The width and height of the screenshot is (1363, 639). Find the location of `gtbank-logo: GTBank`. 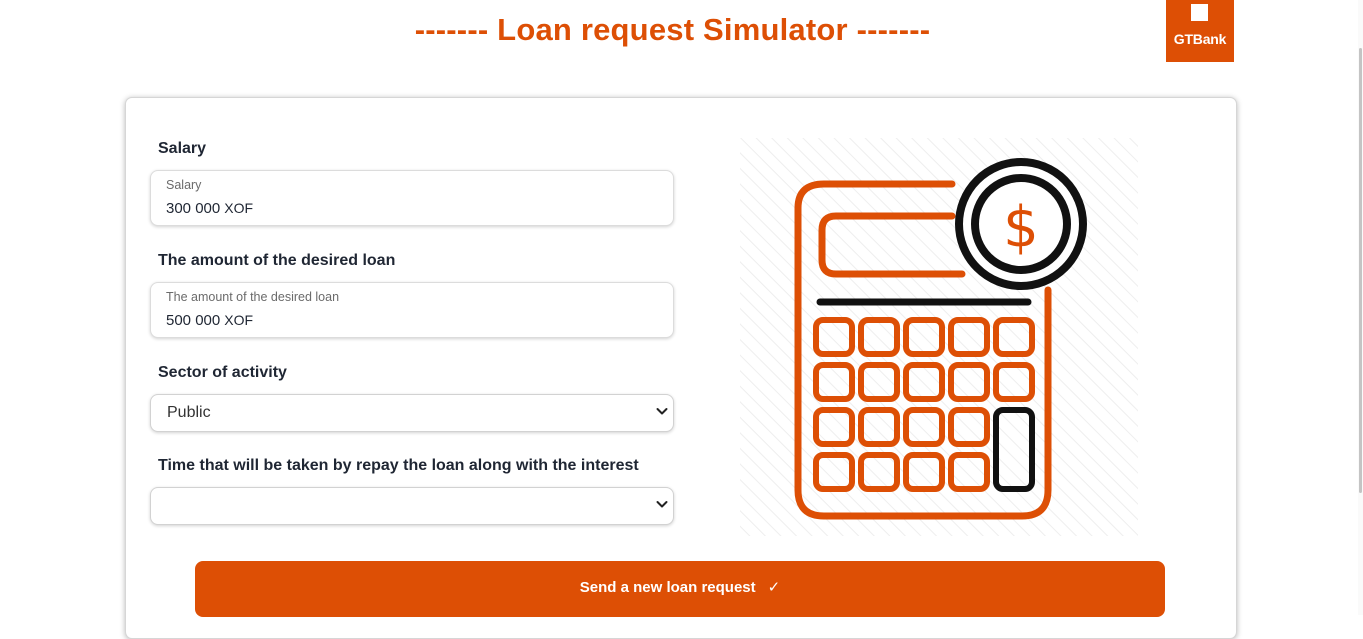

gtbank-logo: GTBank is located at coordinates (1200, 31).